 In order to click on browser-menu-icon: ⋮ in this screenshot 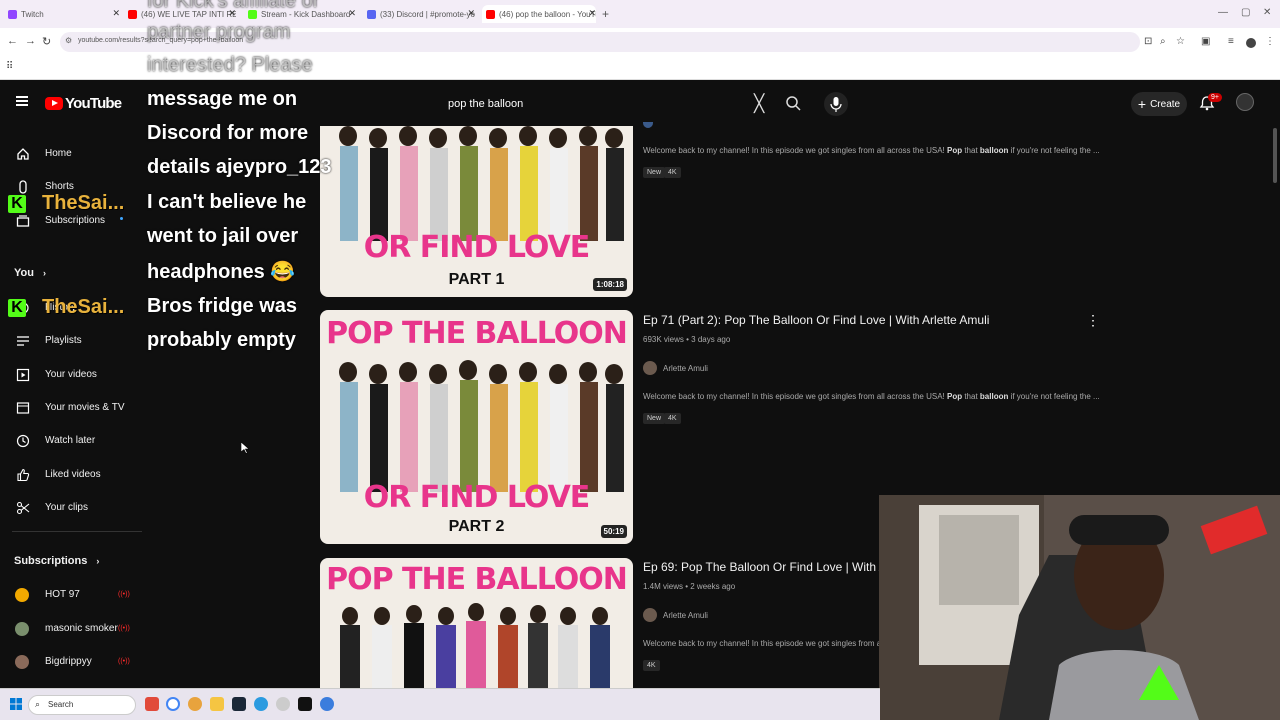, I will do `click(1270, 41)`.